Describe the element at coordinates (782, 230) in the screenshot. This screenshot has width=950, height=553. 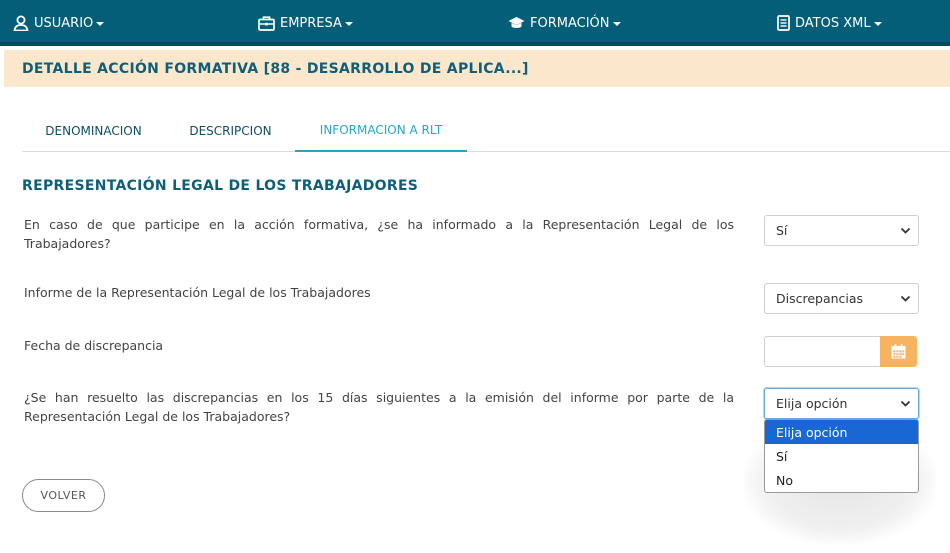
I see `informado-select-value: Sí` at that location.